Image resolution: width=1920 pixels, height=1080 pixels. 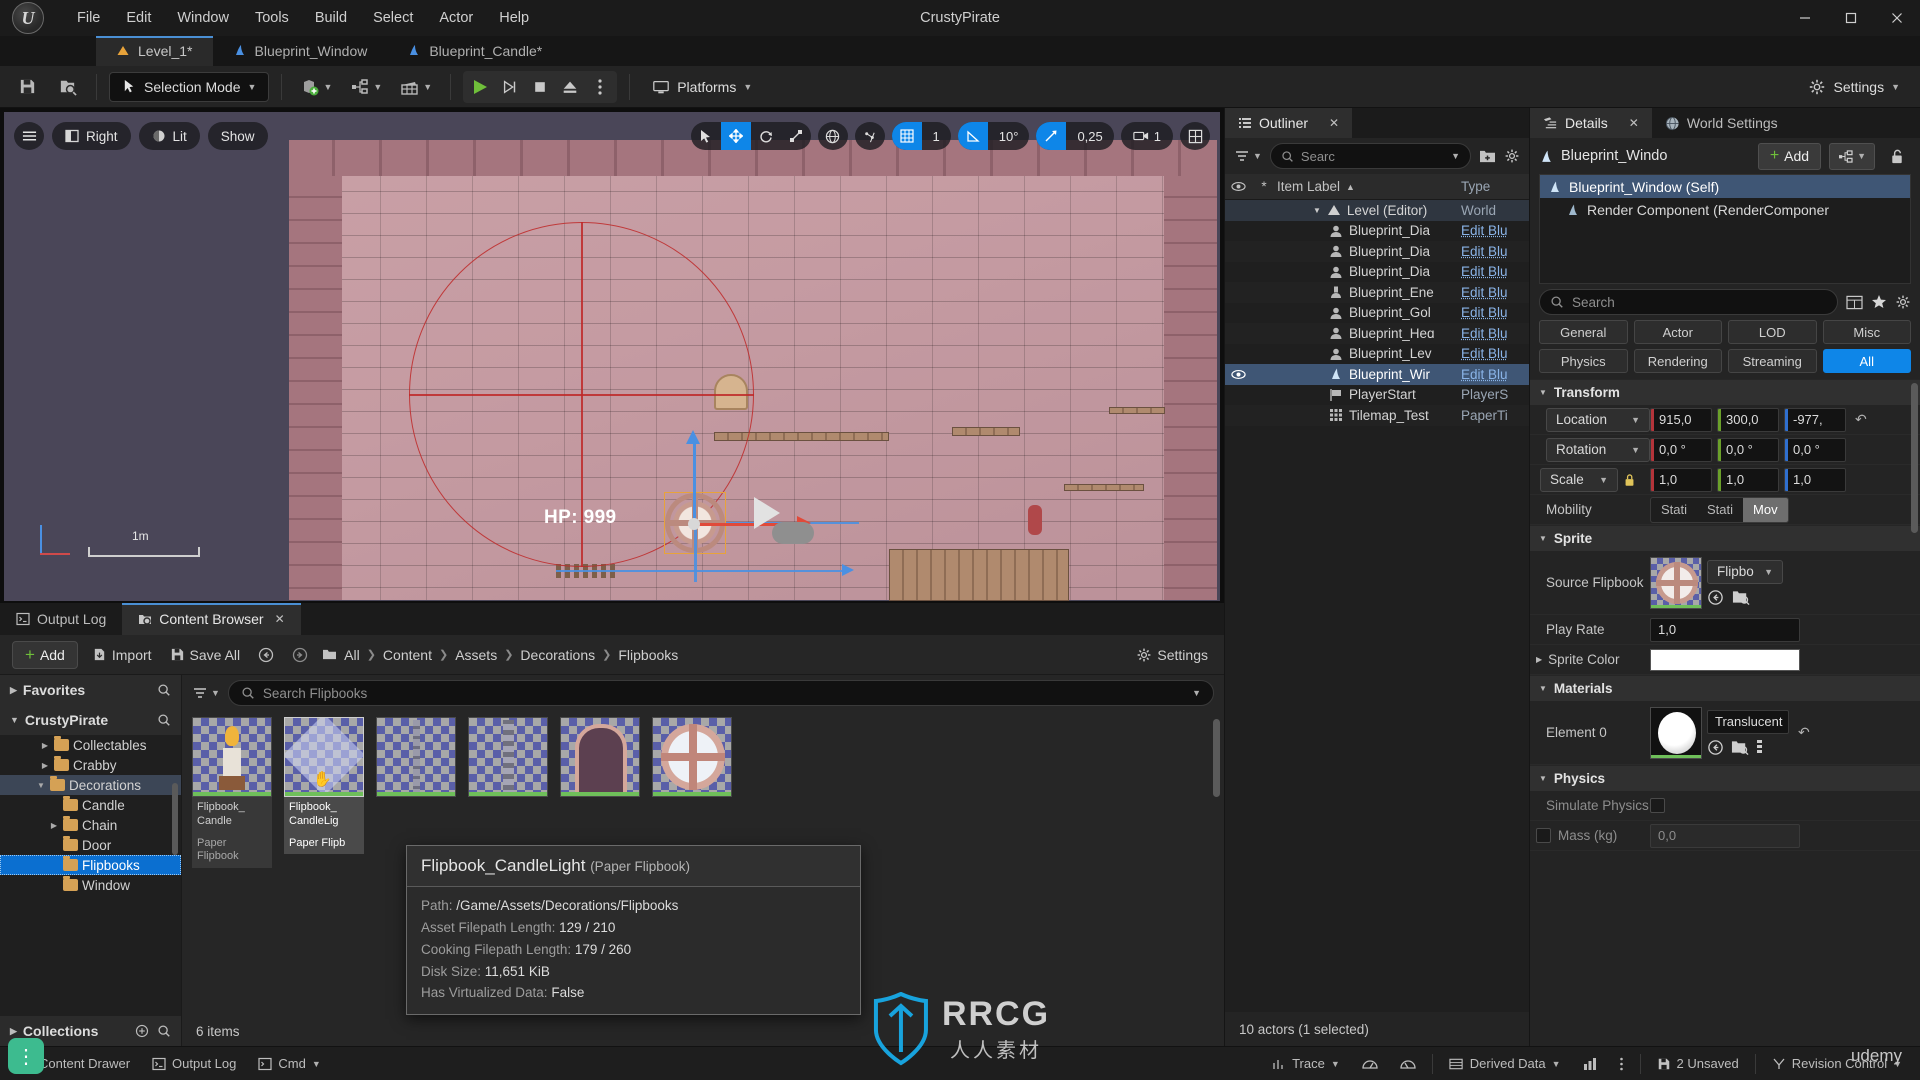 I want to click on rotate-gizmo-icon, so click(x=766, y=136).